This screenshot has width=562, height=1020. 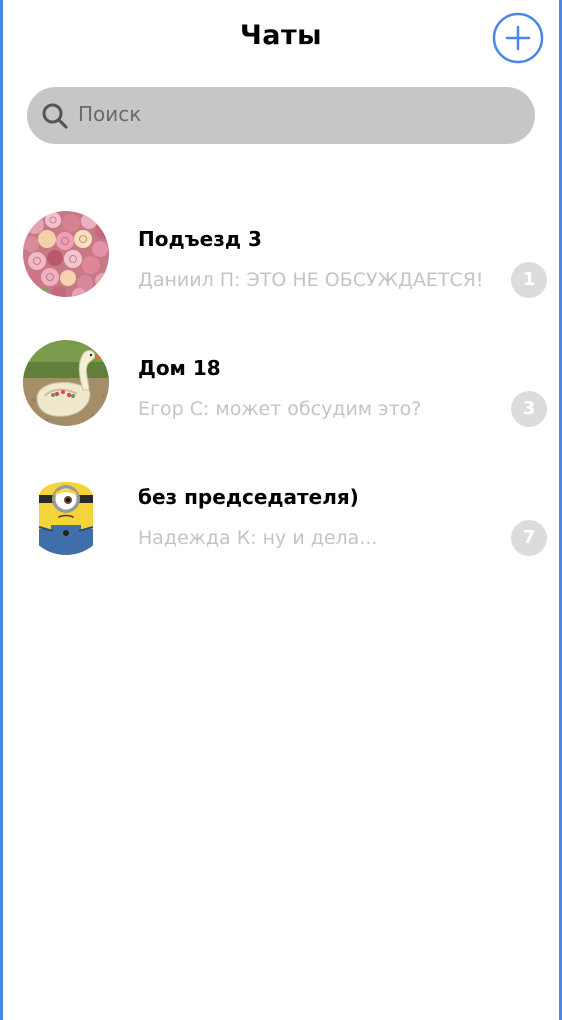 What do you see at coordinates (311, 280) in the screenshot?
I see `chat-last-message: Даниил П: ЭТО НЕ ОБСУЖДАЕТСЯ!` at bounding box center [311, 280].